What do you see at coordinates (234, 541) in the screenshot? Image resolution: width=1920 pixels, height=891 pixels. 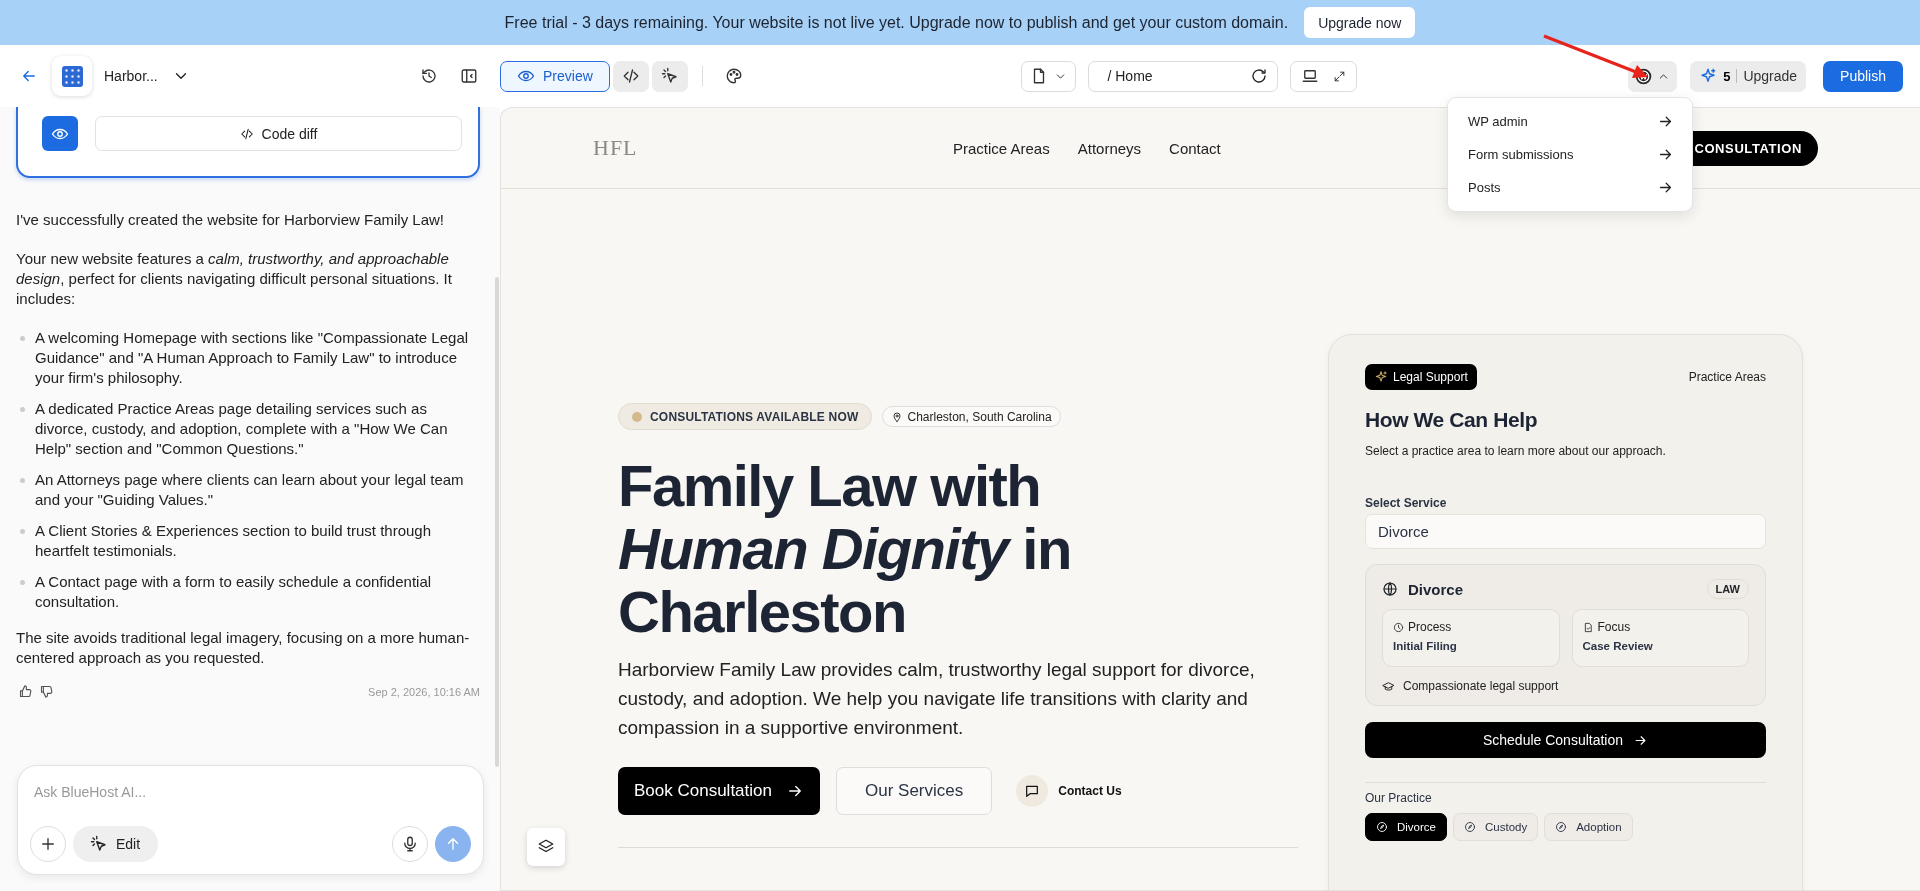 I see `list-item-text: A Client Stories & Experiences section to build trust through heartfelt testimonials.` at bounding box center [234, 541].